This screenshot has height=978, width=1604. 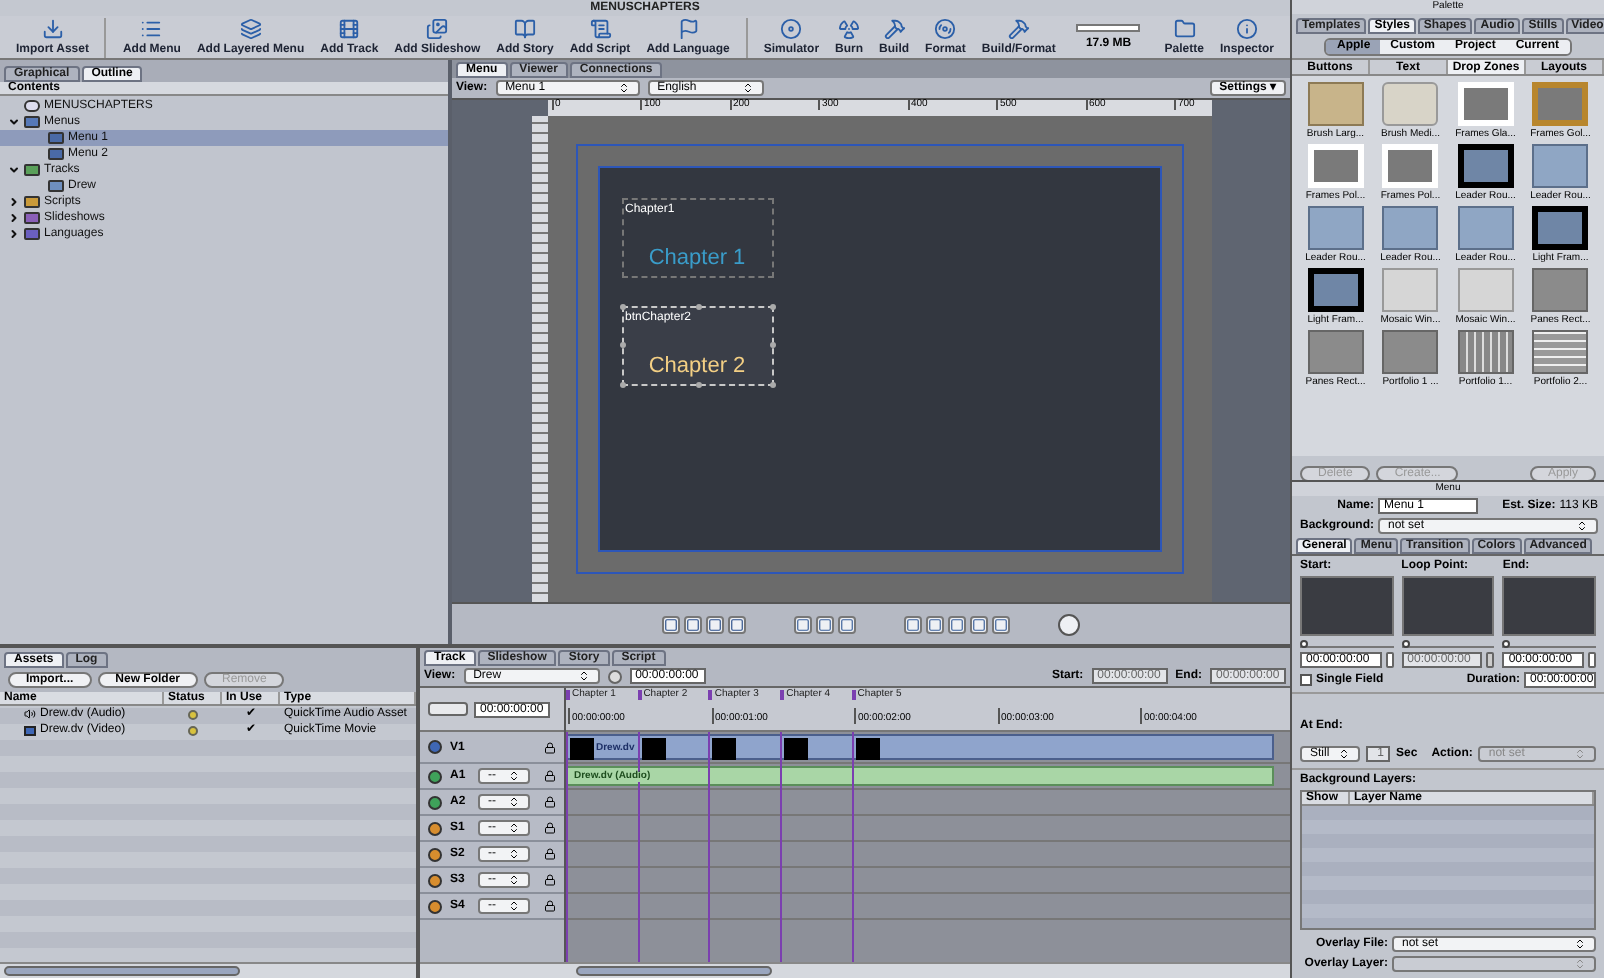 What do you see at coordinates (849, 29) in the screenshot?
I see `radiation-icon` at bounding box center [849, 29].